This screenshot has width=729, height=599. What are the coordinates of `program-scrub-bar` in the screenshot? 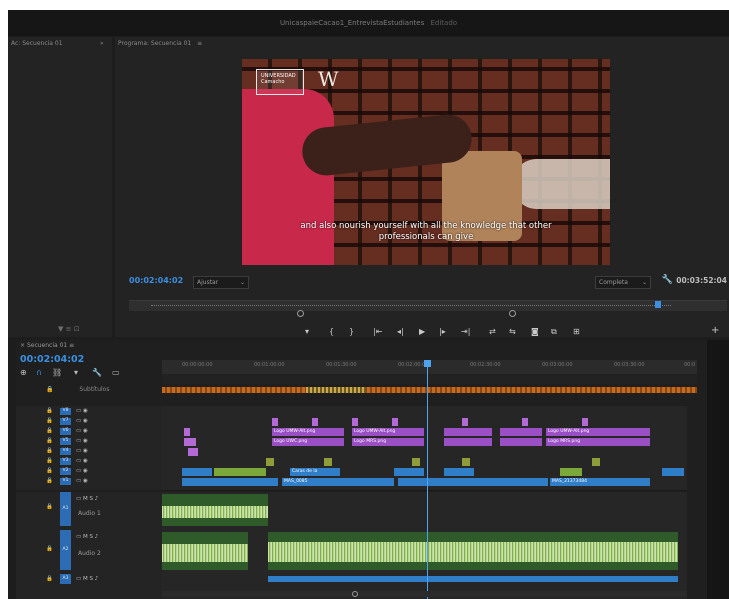 It's located at (428, 308).